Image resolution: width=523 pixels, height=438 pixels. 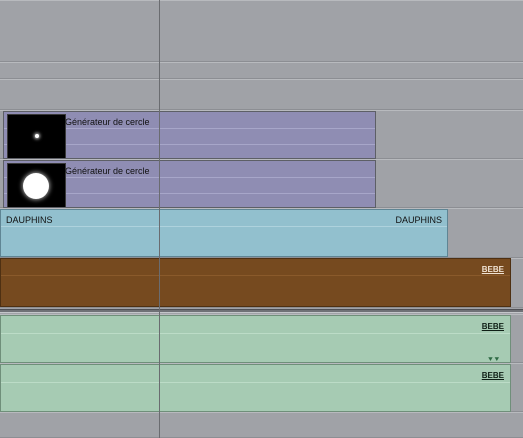 What do you see at coordinates (255, 282) in the screenshot?
I see `bebe-video-clip: BEBE` at bounding box center [255, 282].